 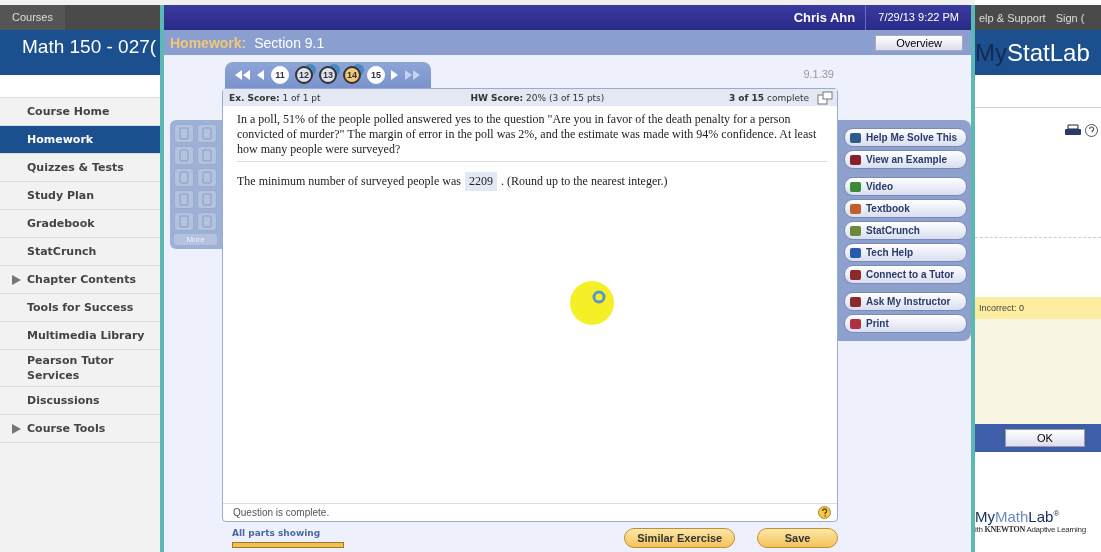 I want to click on help-button: Video, so click(x=905, y=186).